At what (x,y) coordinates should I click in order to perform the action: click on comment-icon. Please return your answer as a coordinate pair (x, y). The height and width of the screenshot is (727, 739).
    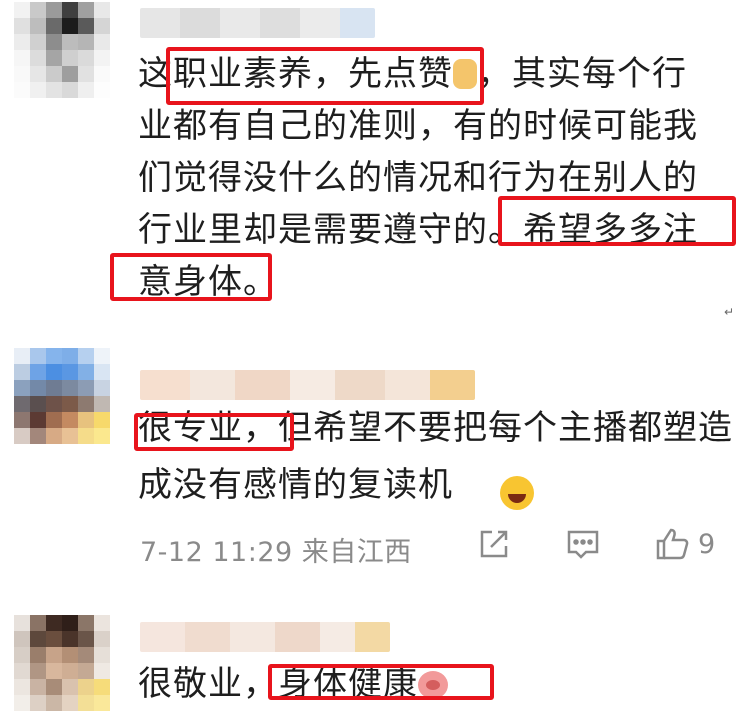
    Looking at the image, I should click on (583, 544).